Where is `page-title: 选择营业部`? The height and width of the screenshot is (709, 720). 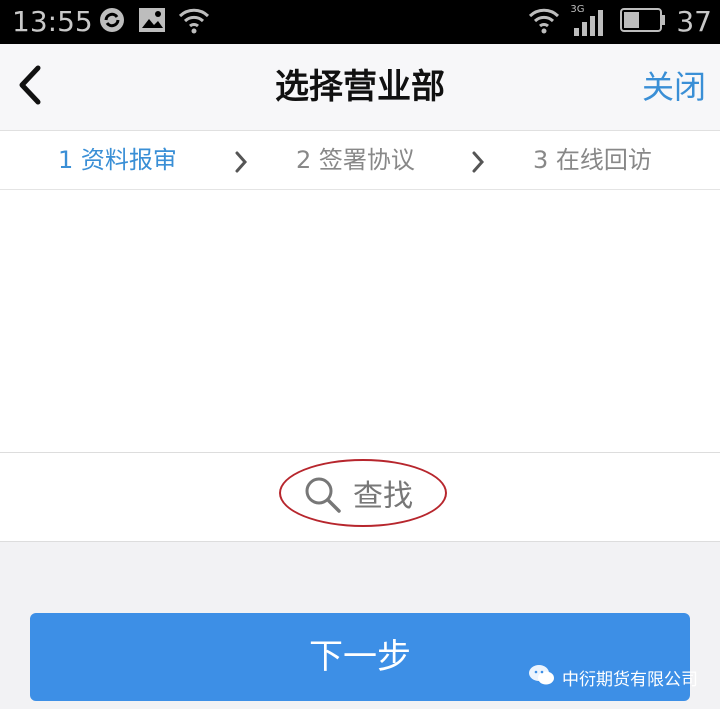
page-title: 选择营业部 is located at coordinates (360, 87).